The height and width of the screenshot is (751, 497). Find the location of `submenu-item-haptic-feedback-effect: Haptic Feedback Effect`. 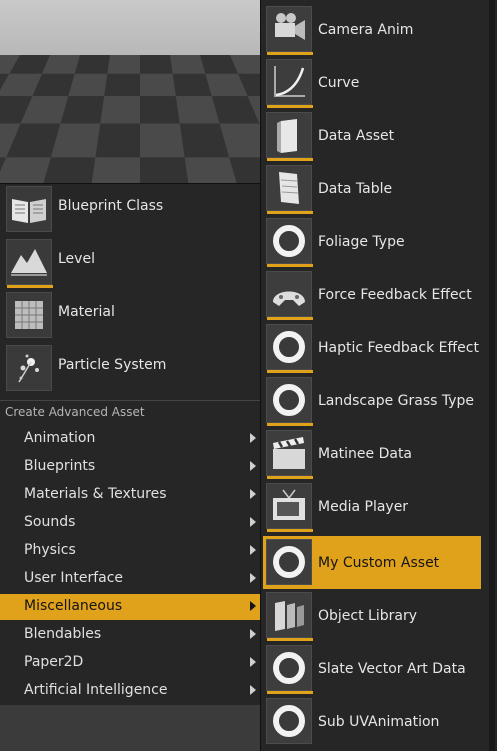

submenu-item-haptic-feedback-effect: Haptic Feedback Effect is located at coordinates (379, 347).